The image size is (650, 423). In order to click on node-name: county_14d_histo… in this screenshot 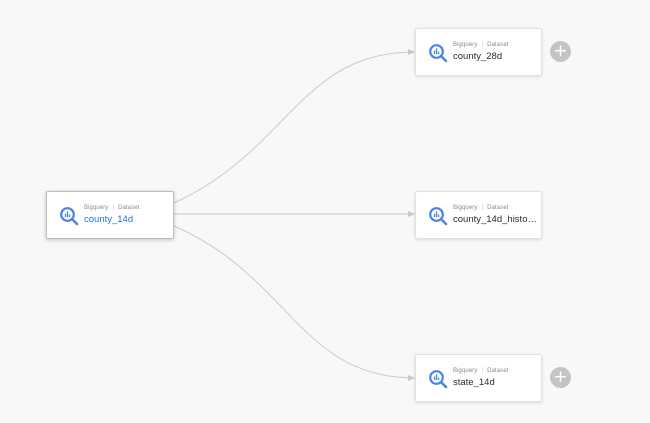, I will do `click(495, 219)`.